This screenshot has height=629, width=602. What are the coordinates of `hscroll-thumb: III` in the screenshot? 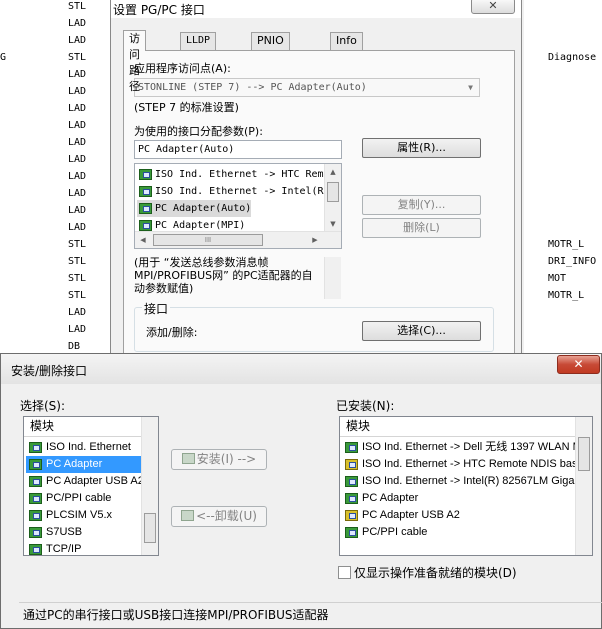 It's located at (208, 240).